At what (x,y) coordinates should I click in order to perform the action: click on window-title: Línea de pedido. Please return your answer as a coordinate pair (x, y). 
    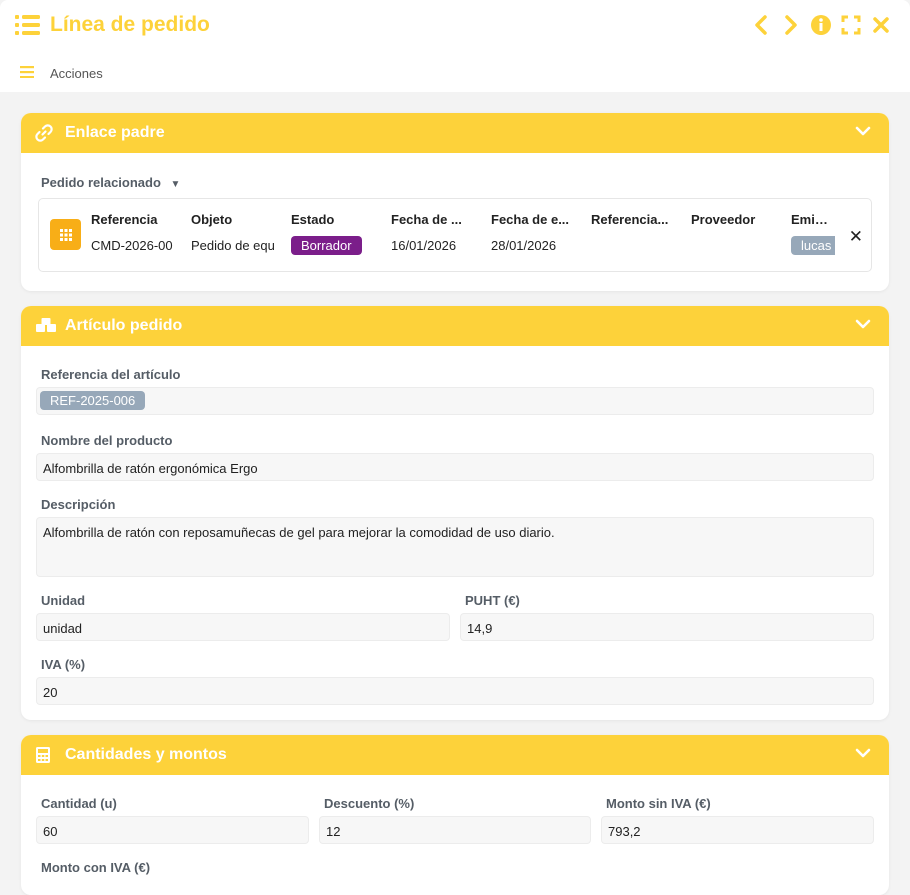
    Looking at the image, I should click on (130, 24).